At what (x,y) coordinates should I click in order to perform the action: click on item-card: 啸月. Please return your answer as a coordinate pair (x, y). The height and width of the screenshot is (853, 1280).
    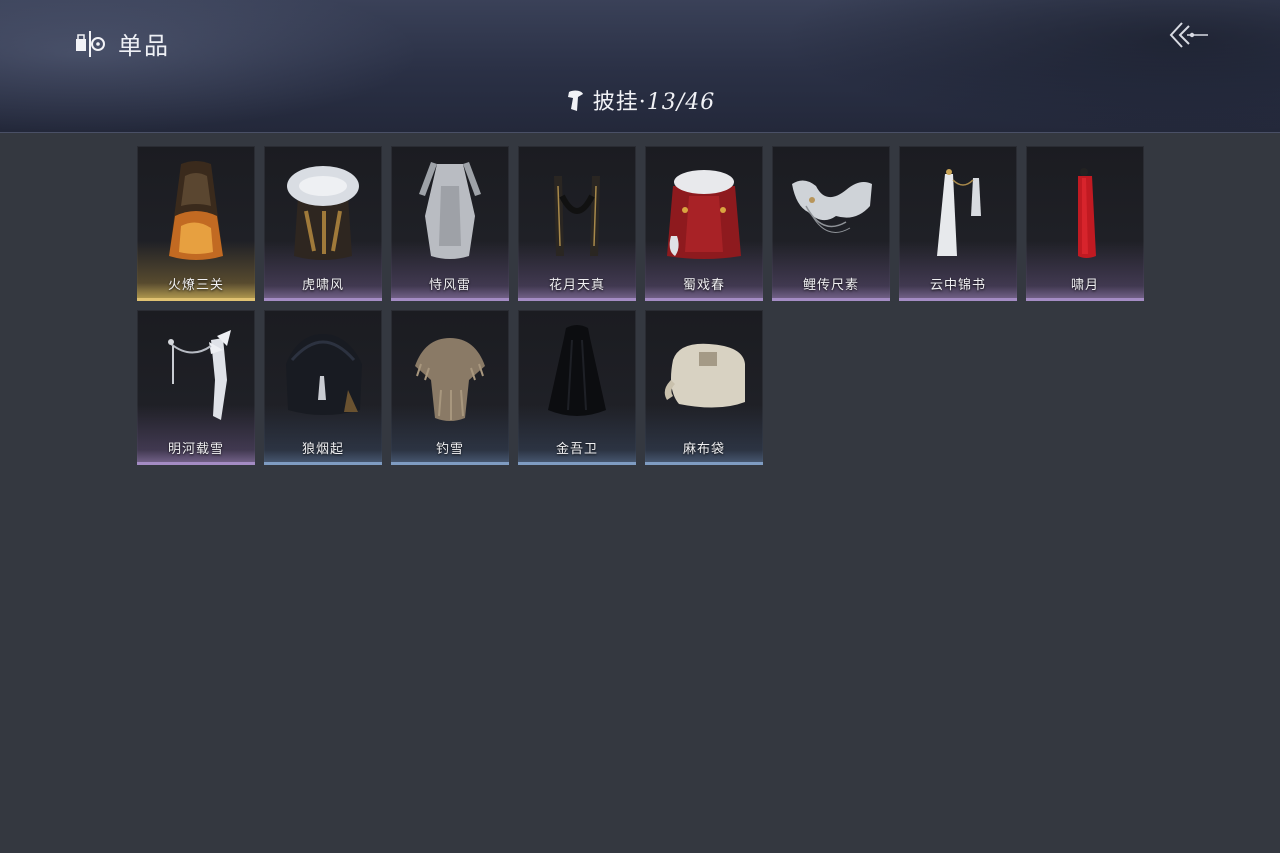
    Looking at the image, I should click on (1085, 223).